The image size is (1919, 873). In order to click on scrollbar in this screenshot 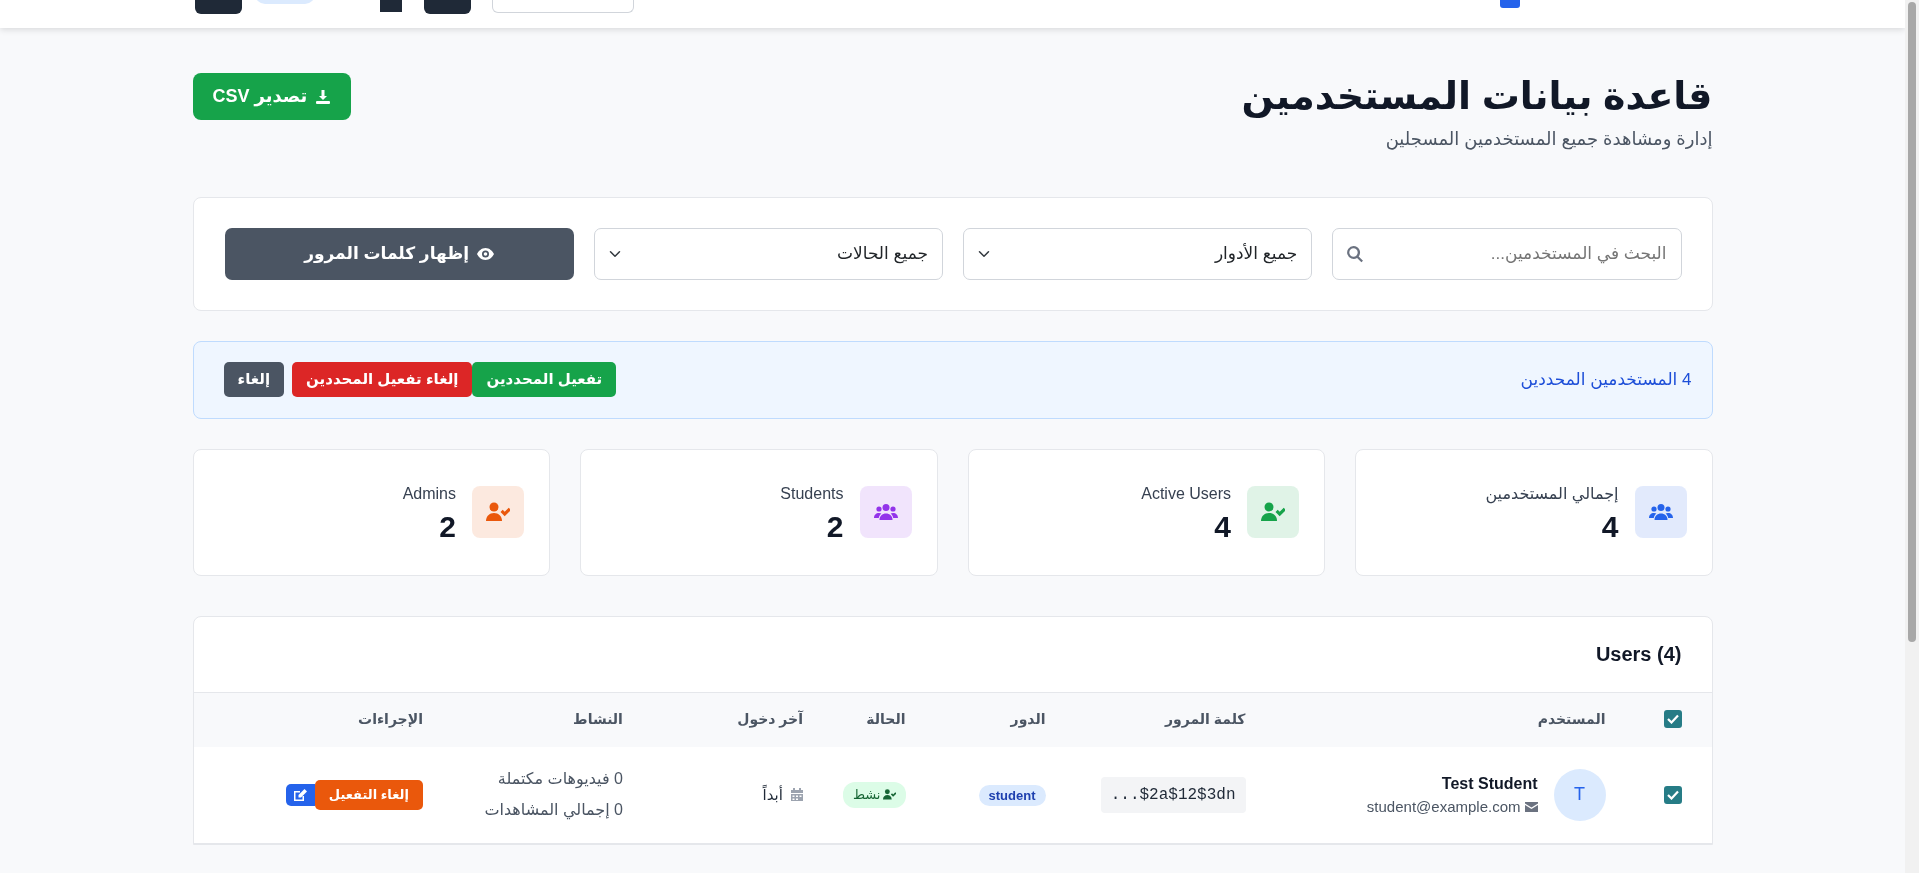, I will do `click(1912, 436)`.